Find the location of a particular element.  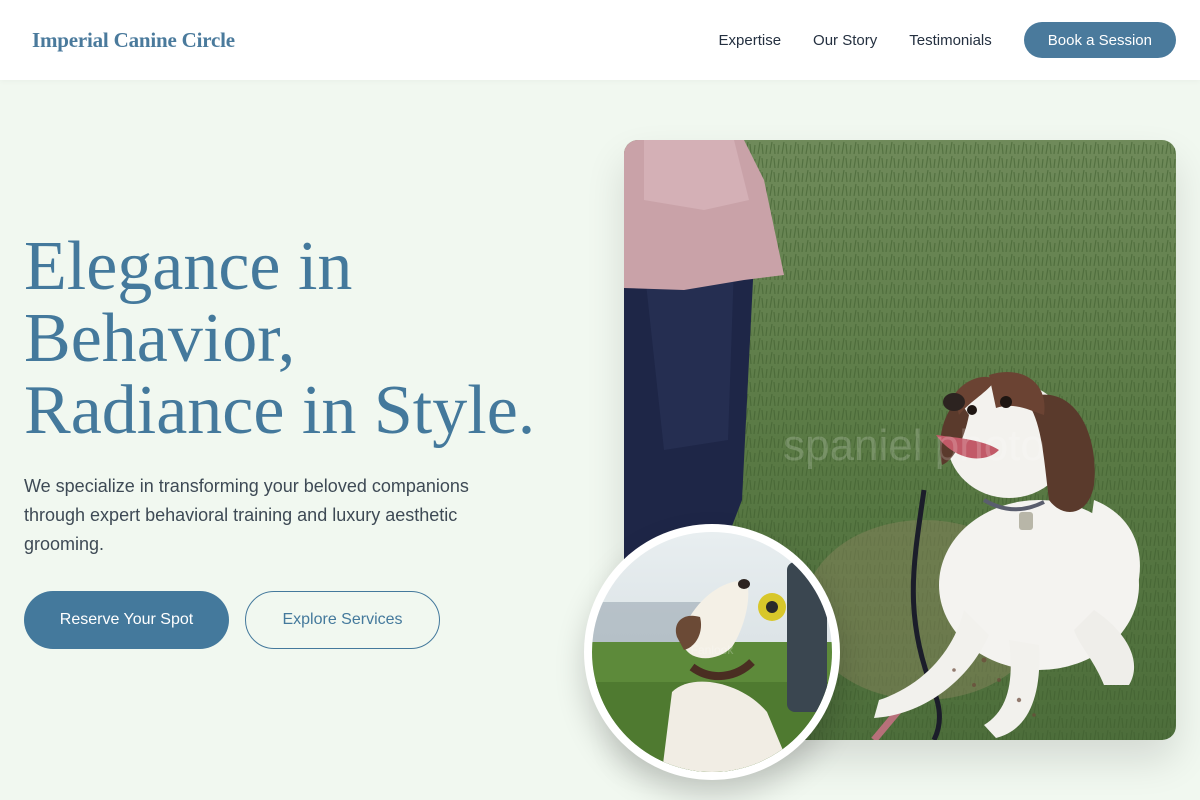

svg-text: Fanlook is located at coordinates (713, 650).